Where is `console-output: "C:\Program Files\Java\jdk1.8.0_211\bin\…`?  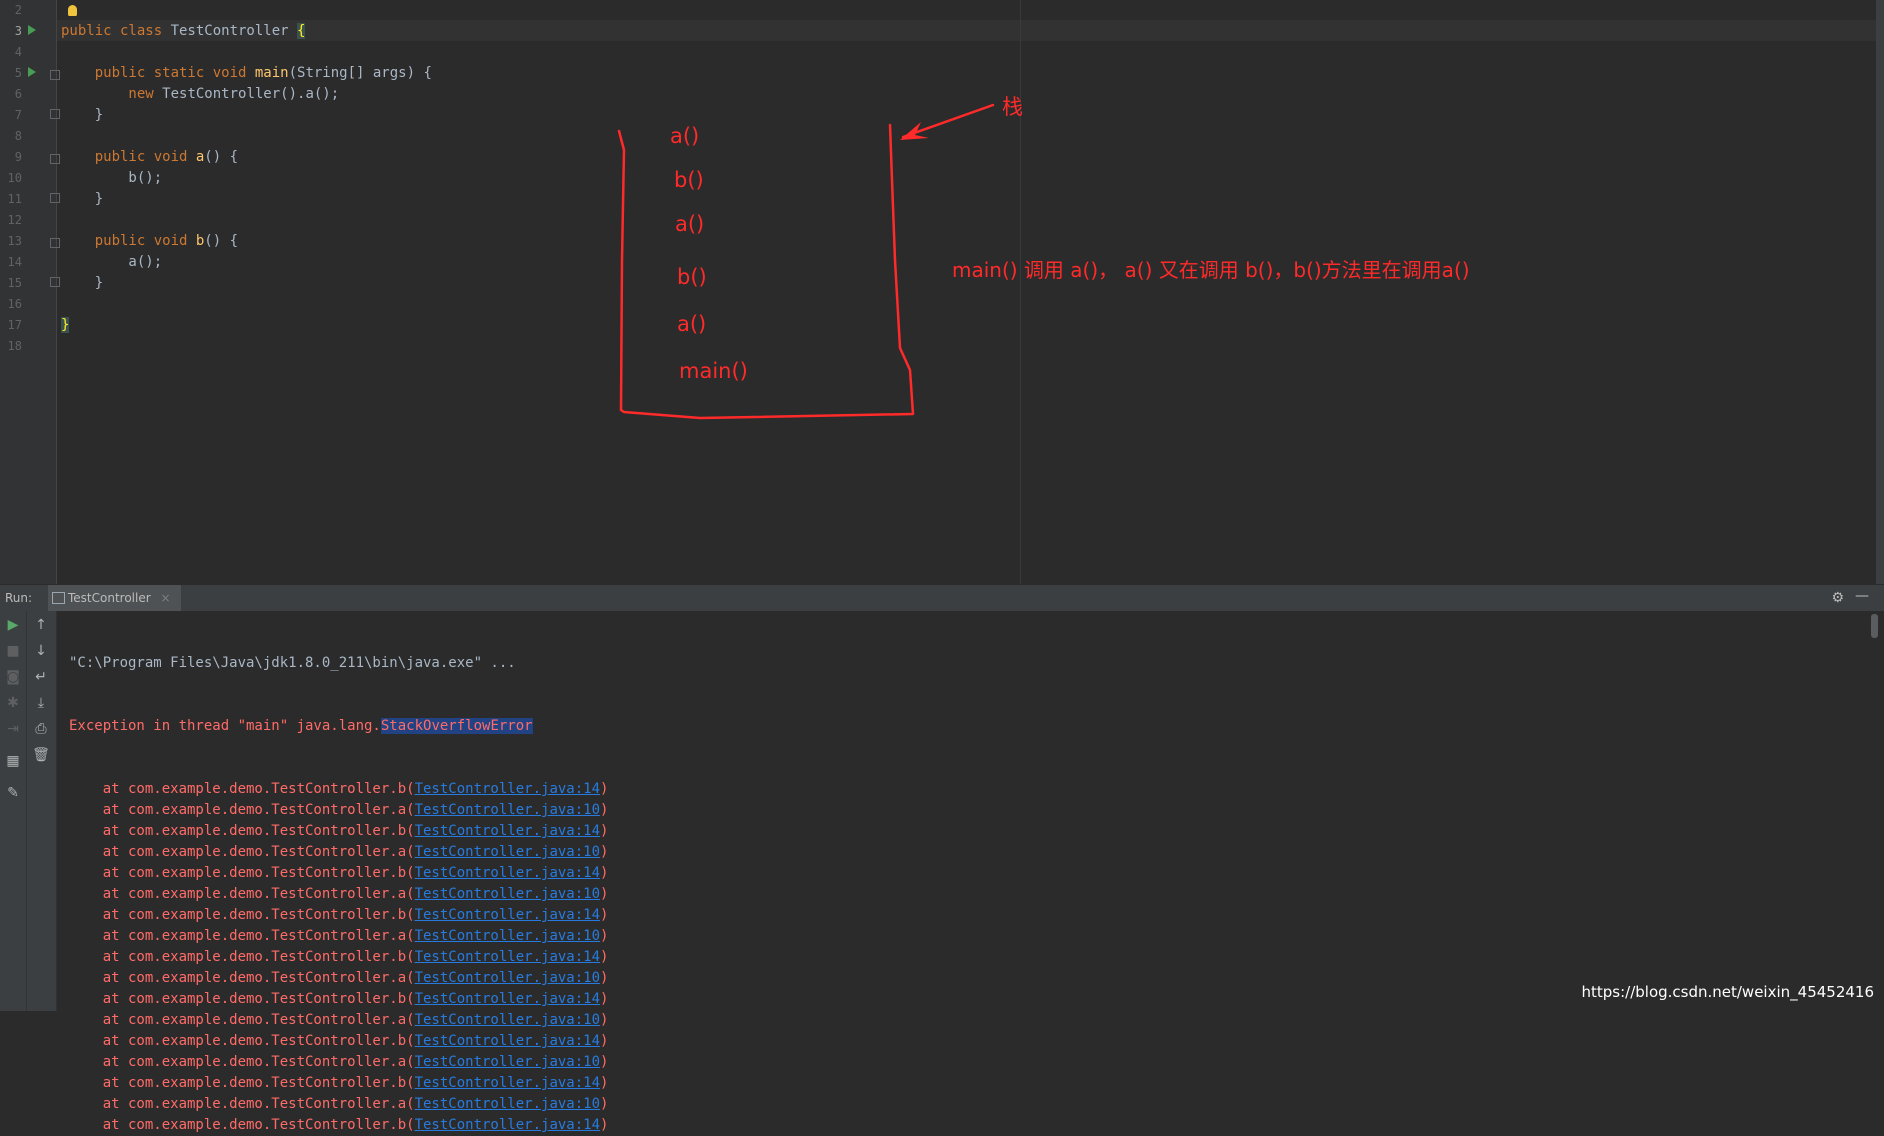 console-output: "C:\Program Files\Java\jdk1.8.0_211\bin\… is located at coordinates (338, 873).